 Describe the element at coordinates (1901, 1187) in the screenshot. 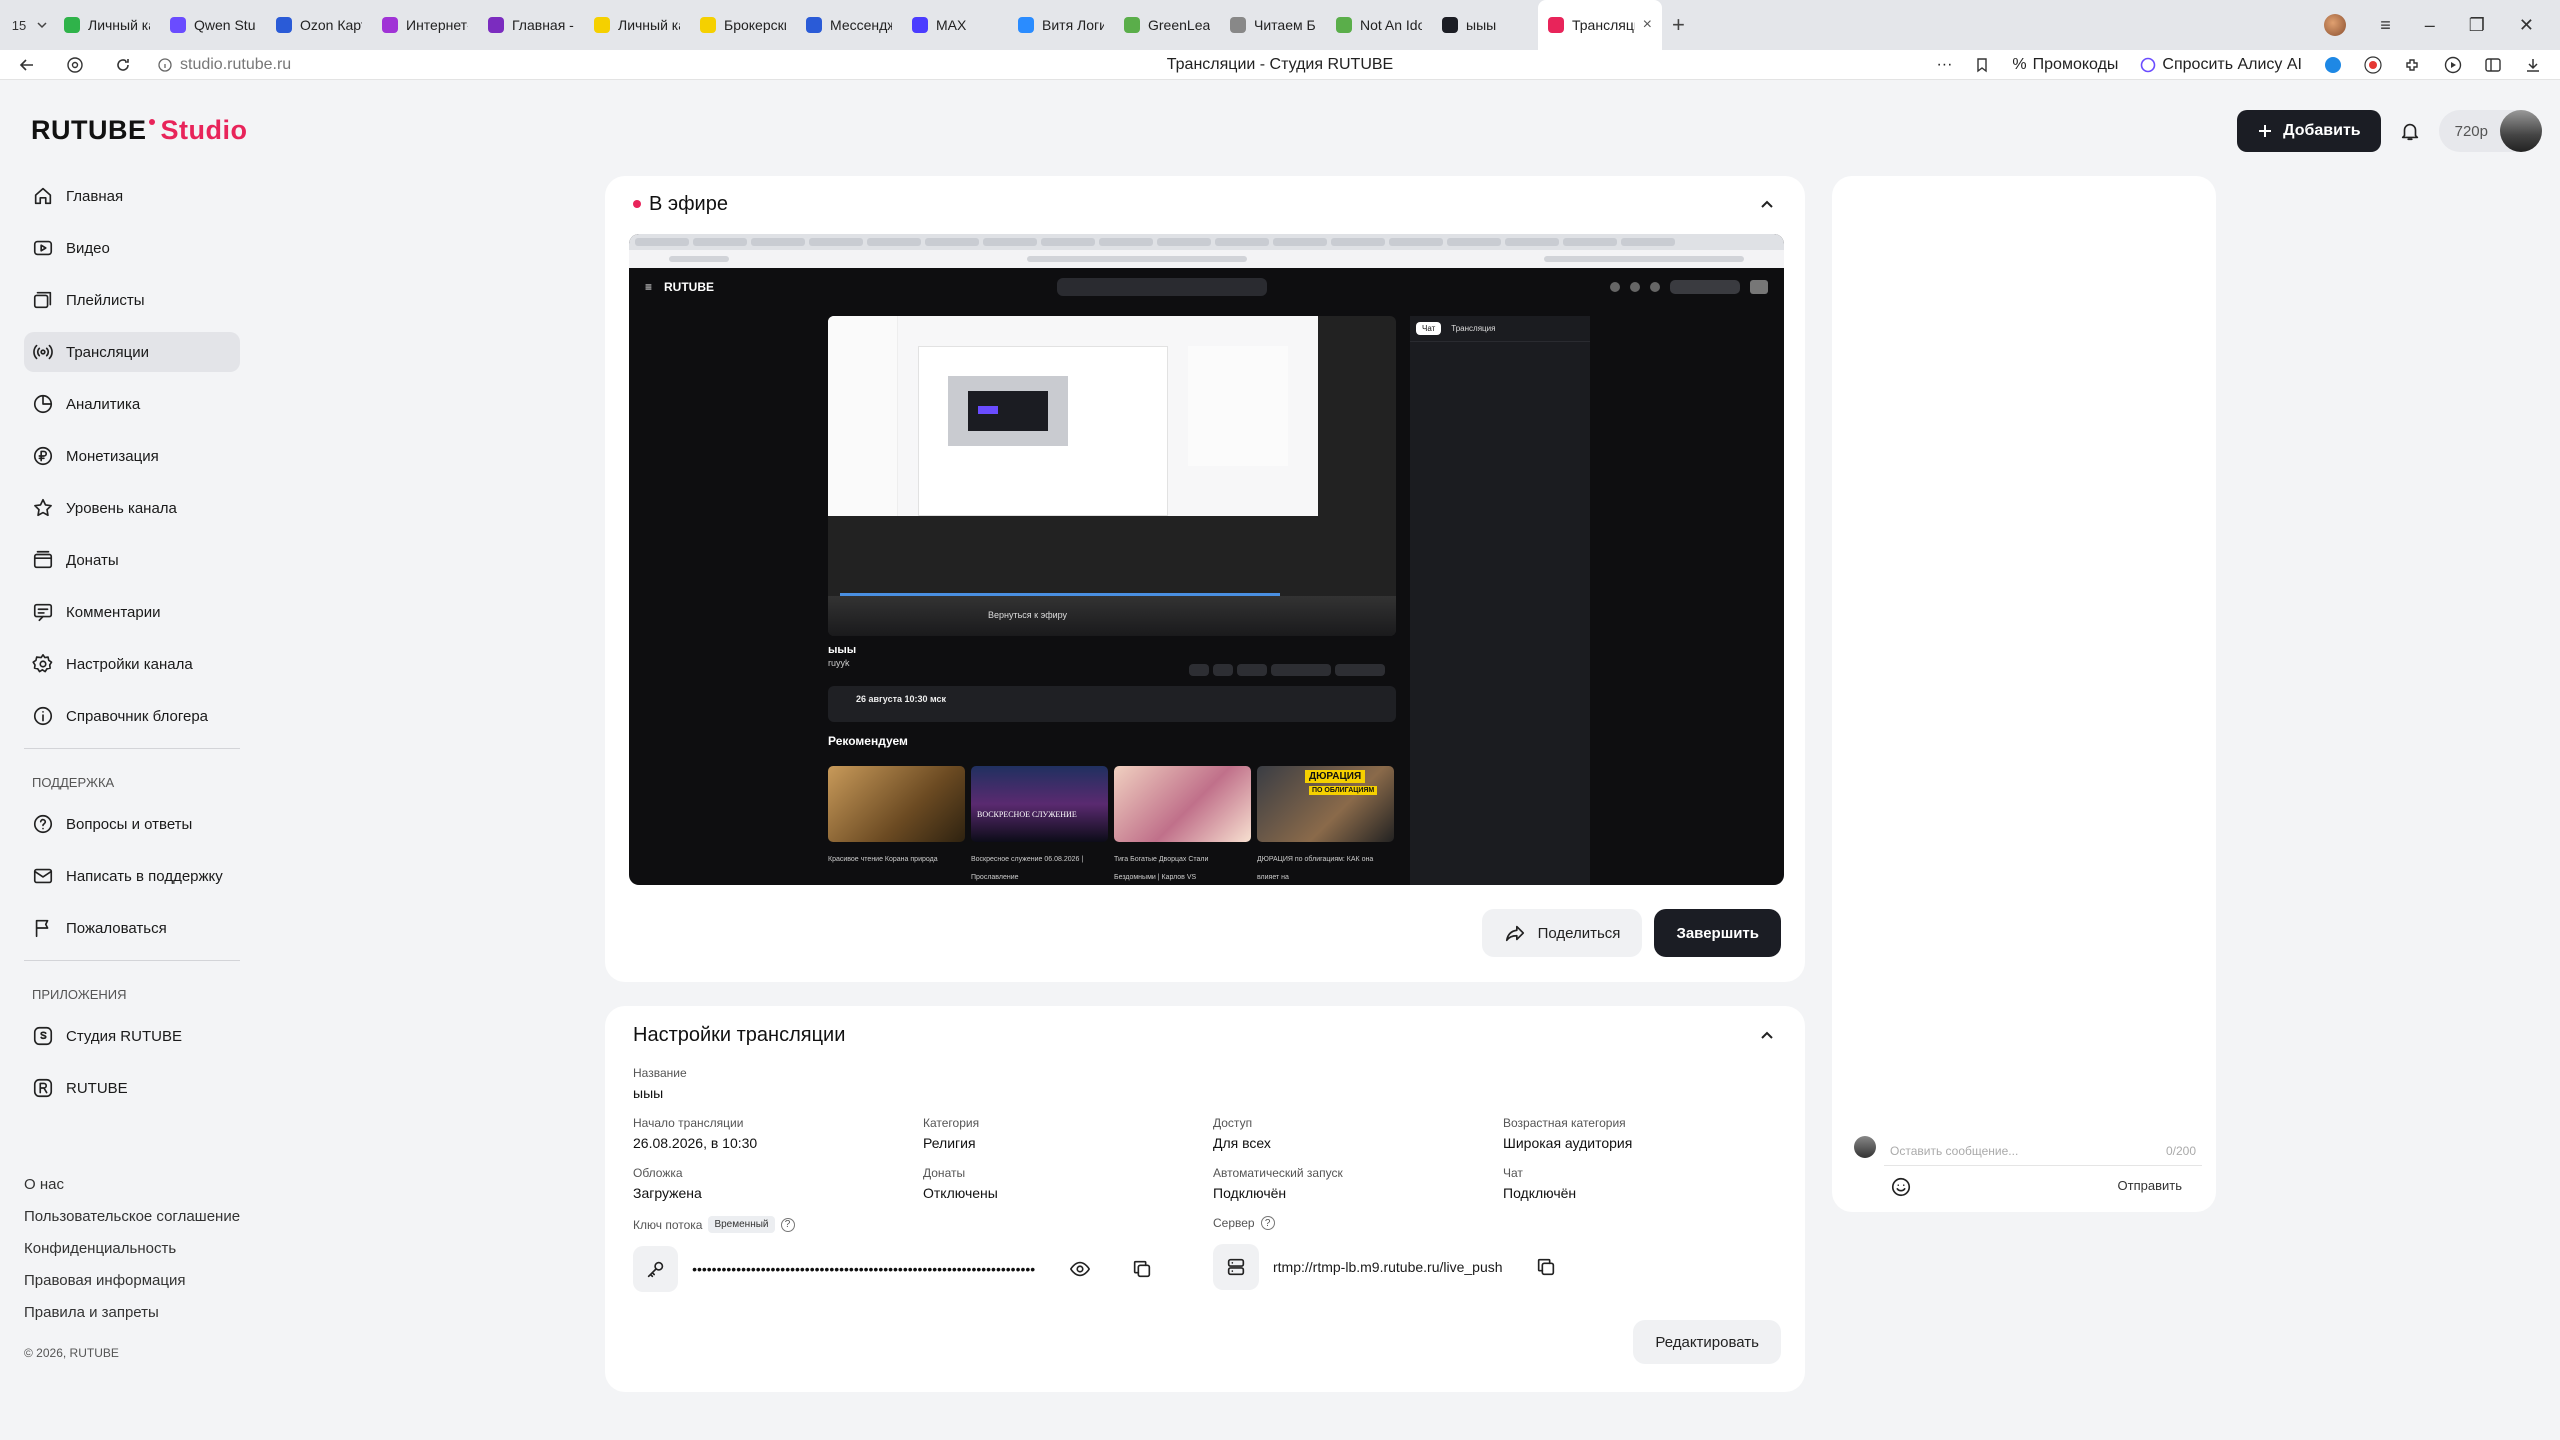

I see `emoji-icon` at that location.